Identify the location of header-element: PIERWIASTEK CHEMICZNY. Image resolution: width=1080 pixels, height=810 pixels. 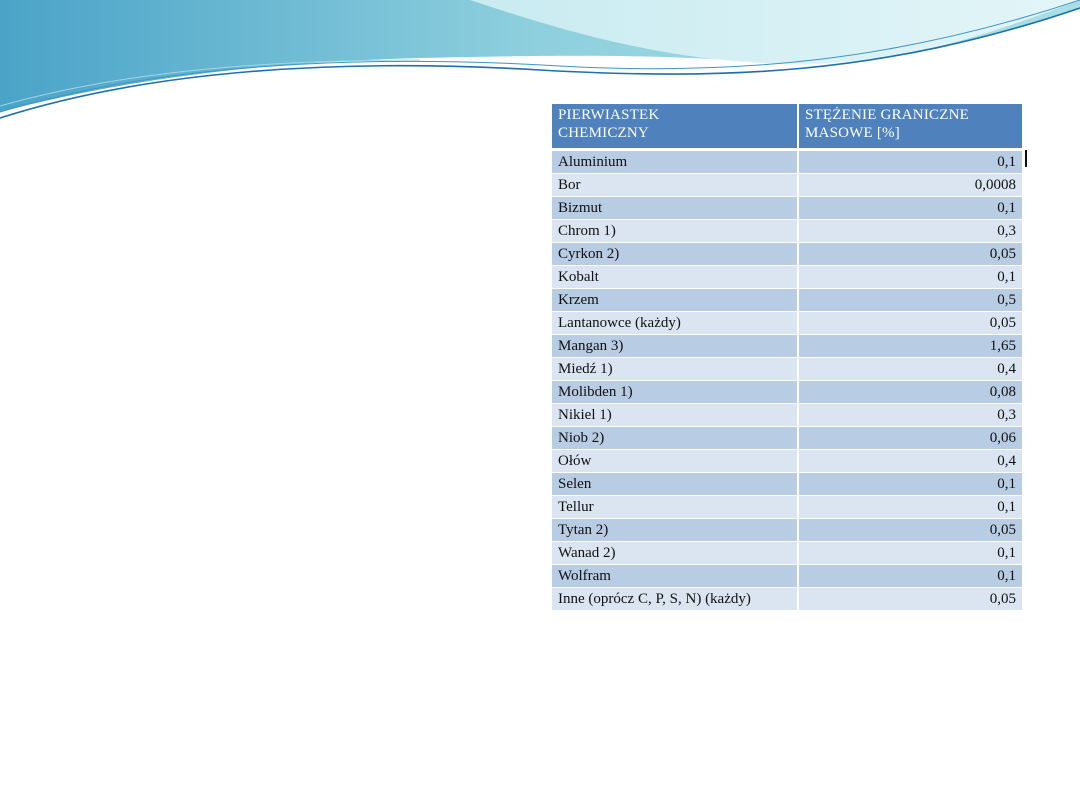
(675, 127).